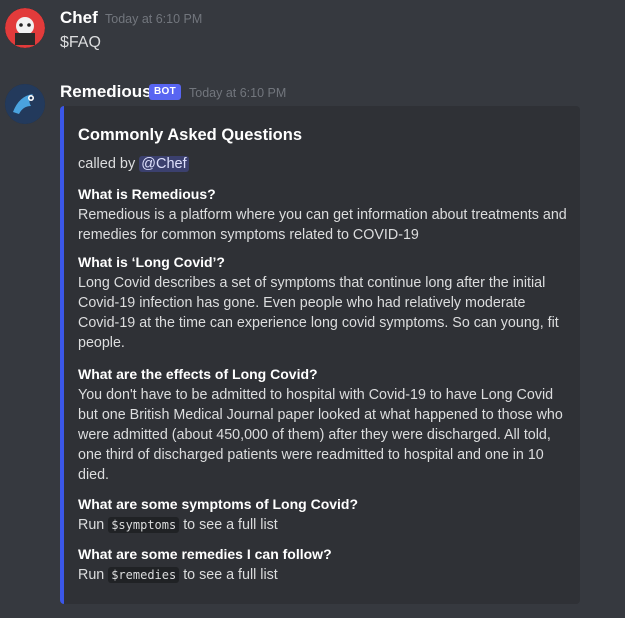  What do you see at coordinates (151, 262) in the screenshot?
I see `field-name: What is ‘Long Covid’?` at bounding box center [151, 262].